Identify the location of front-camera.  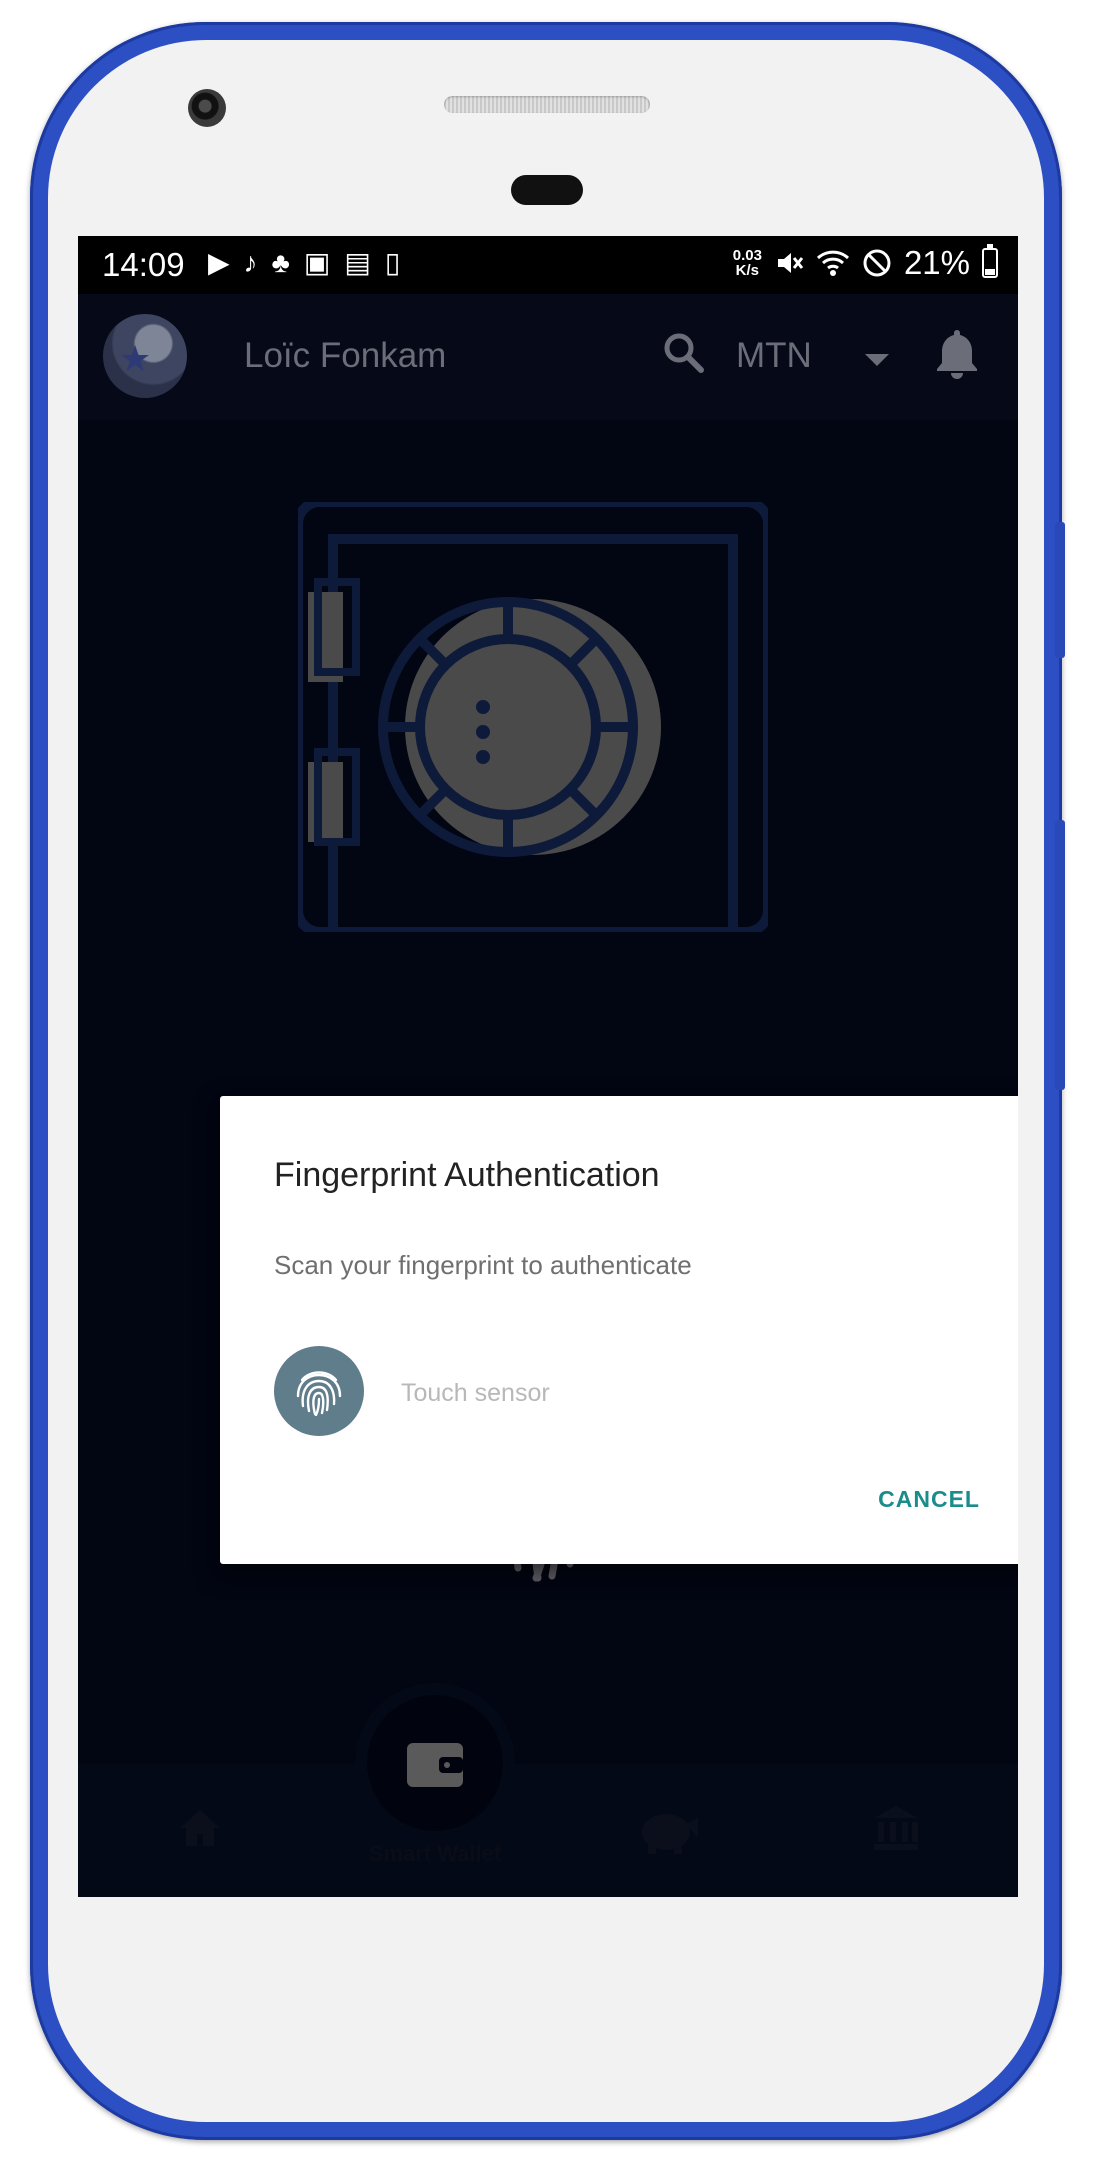
(207, 108).